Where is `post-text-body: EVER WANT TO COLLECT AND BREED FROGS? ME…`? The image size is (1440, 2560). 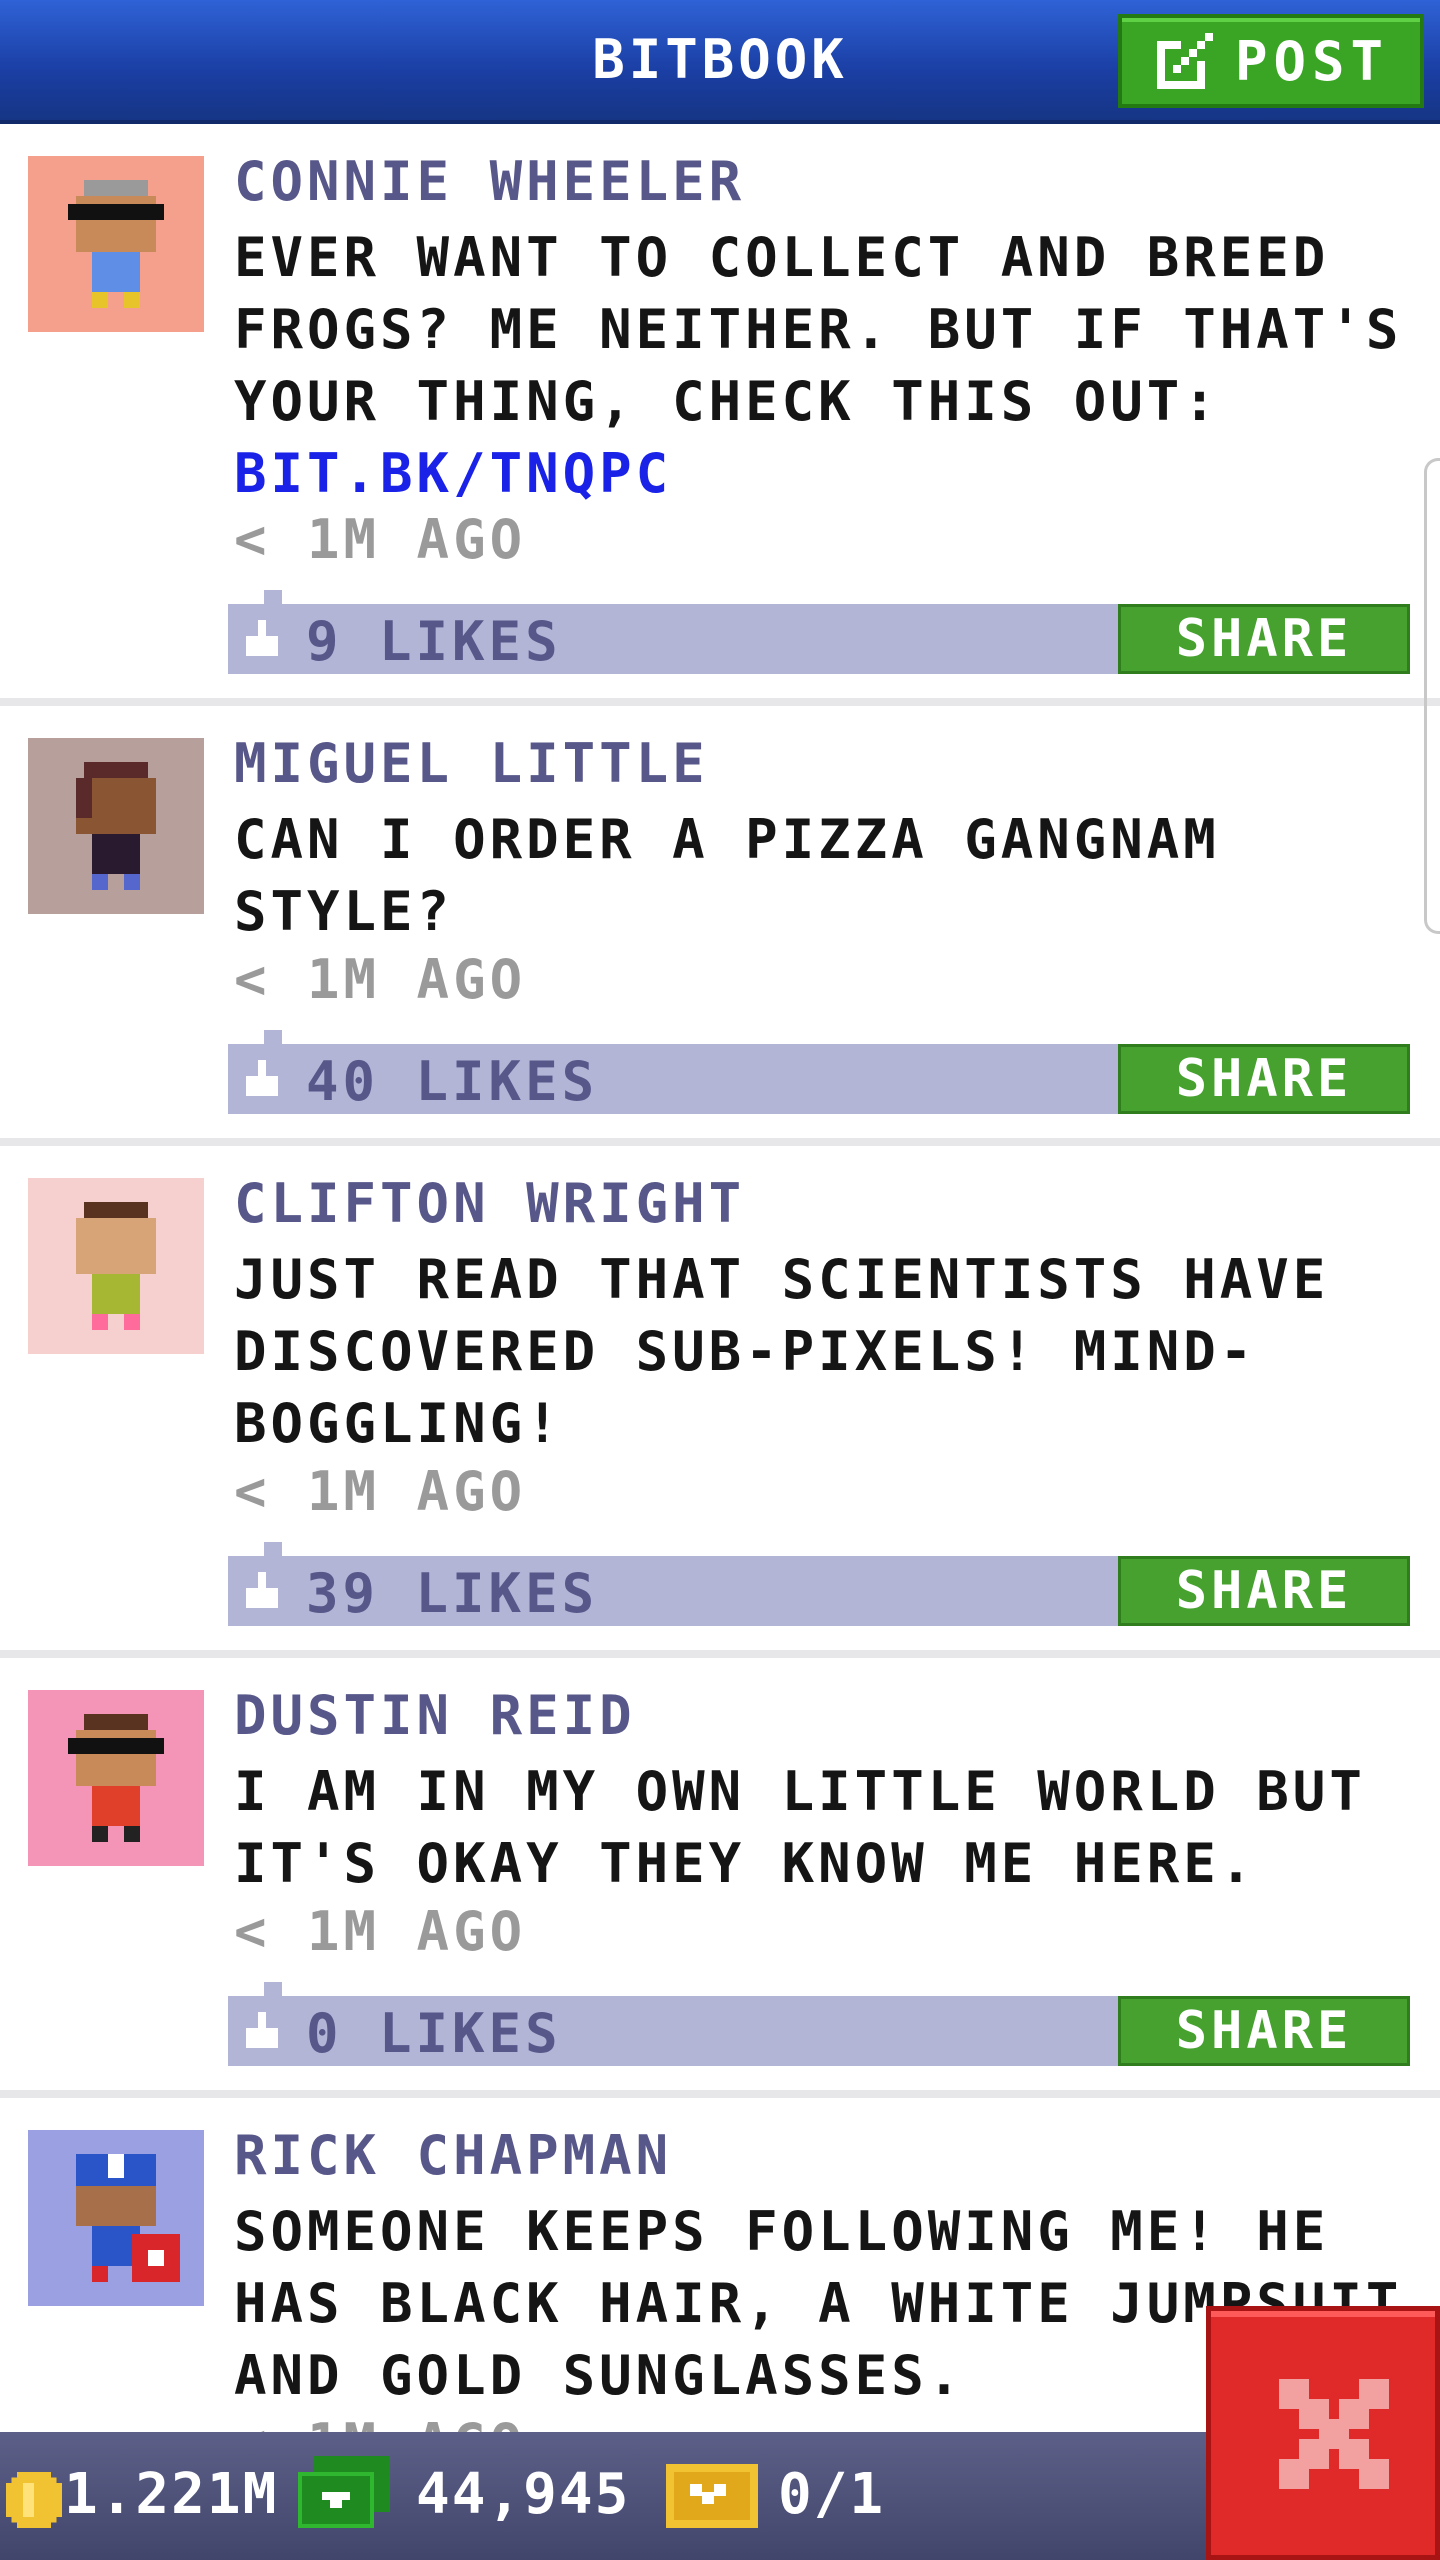 post-text-body: EVER WANT TO COLLECT AND BREED FROGS? ME… is located at coordinates (818, 329).